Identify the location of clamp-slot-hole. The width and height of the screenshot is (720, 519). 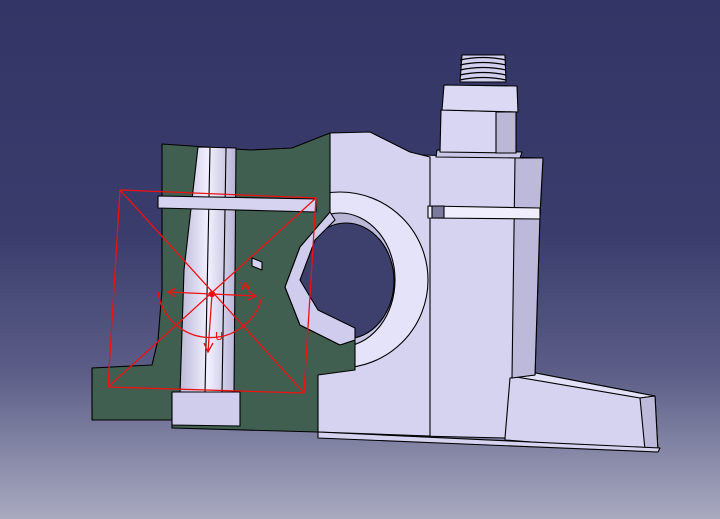
(438, 212).